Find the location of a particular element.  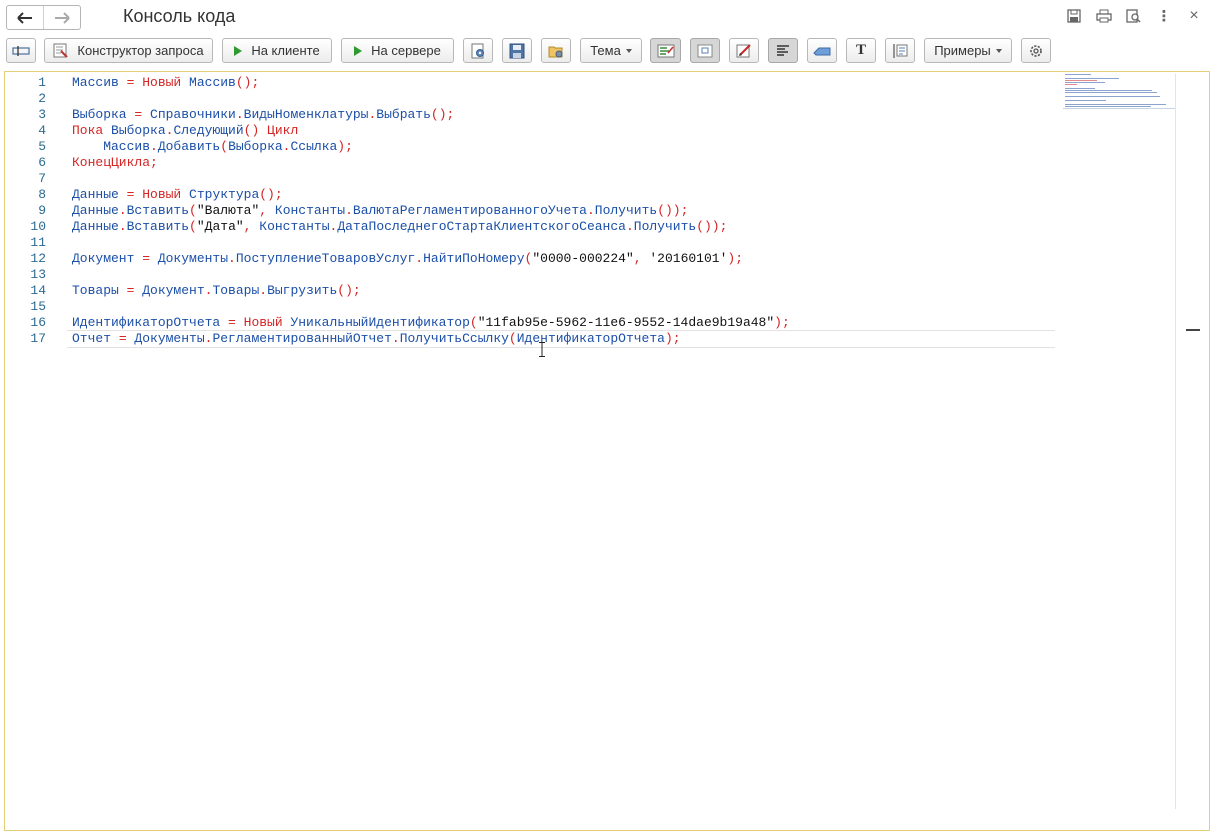

clear-field-button is located at coordinates (822, 50).